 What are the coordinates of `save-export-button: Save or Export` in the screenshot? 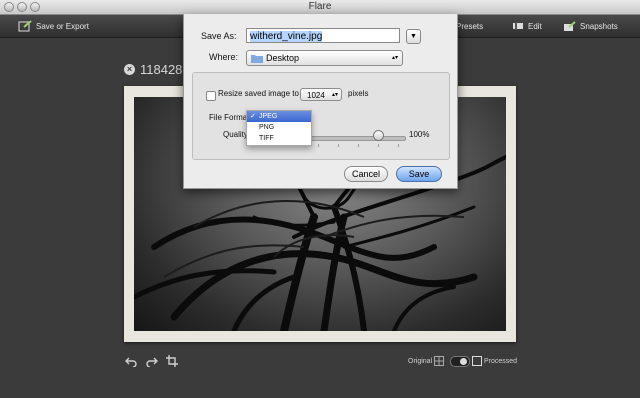 It's located at (53, 26).